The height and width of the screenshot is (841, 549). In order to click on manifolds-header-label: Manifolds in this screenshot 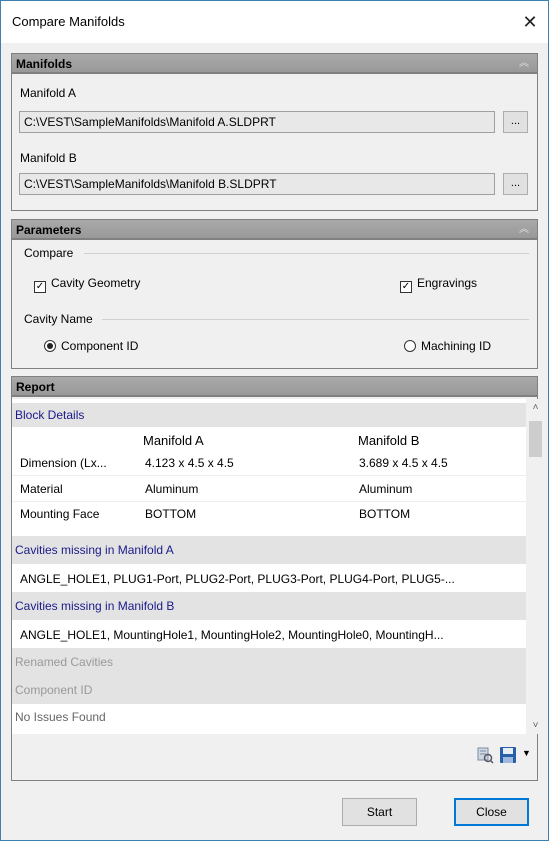, I will do `click(44, 64)`.